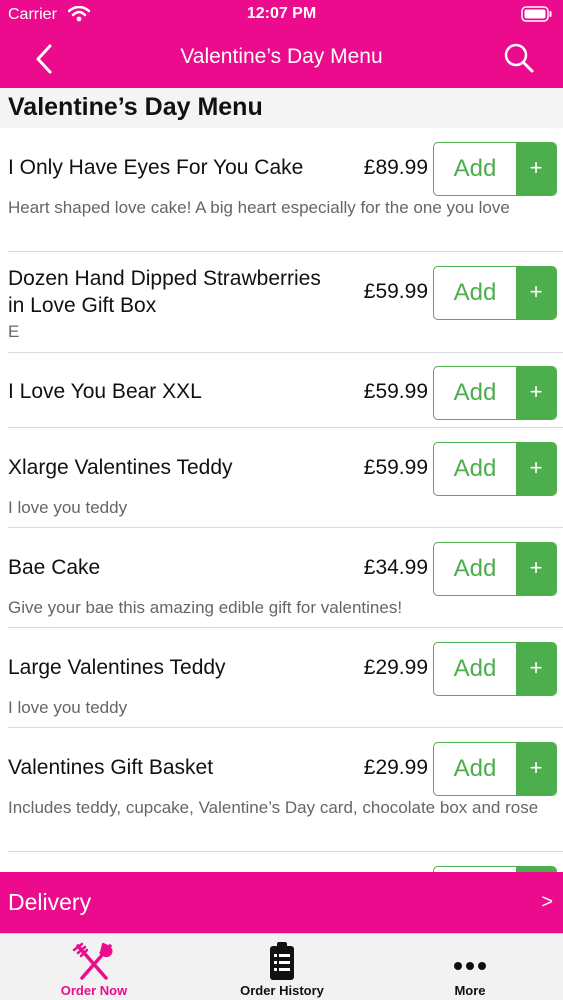 This screenshot has height=1000, width=563. Describe the element at coordinates (282, 961) in the screenshot. I see `clipboard-list-icon` at that location.